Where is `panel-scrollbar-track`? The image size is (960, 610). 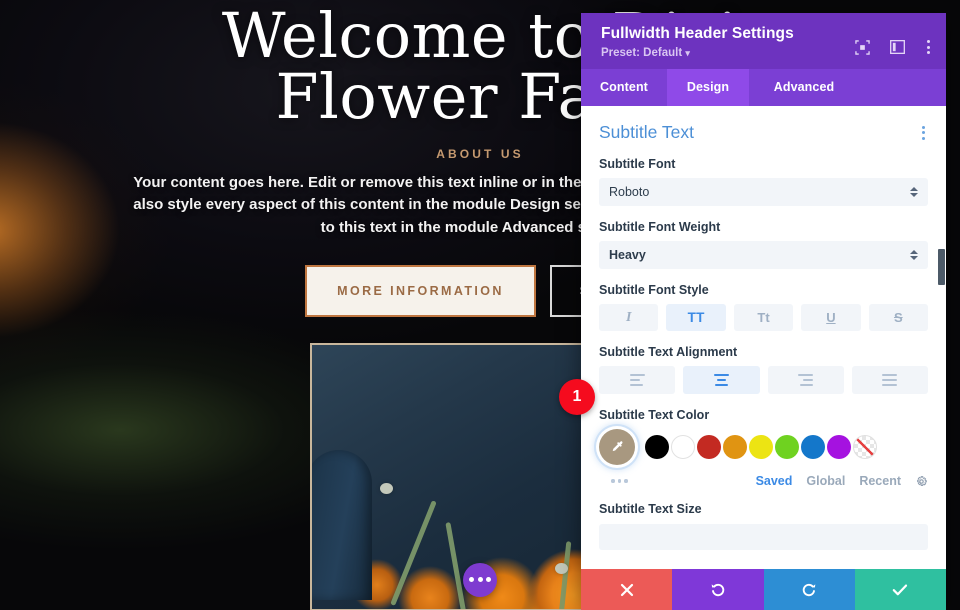
panel-scrollbar-track is located at coordinates (941, 337).